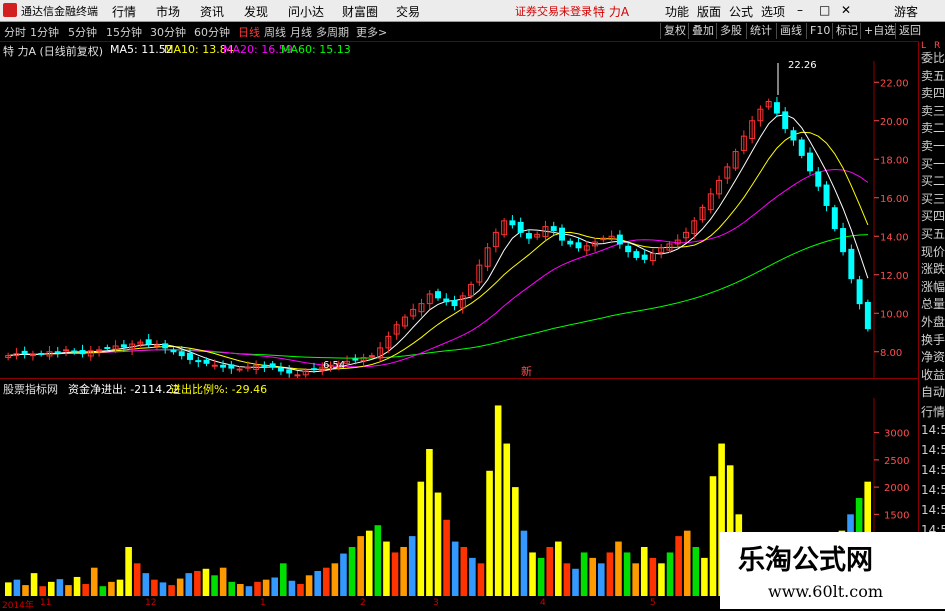 The width and height of the screenshot is (945, 611). I want to click on vol-tick-label: 3000, so click(896, 434).